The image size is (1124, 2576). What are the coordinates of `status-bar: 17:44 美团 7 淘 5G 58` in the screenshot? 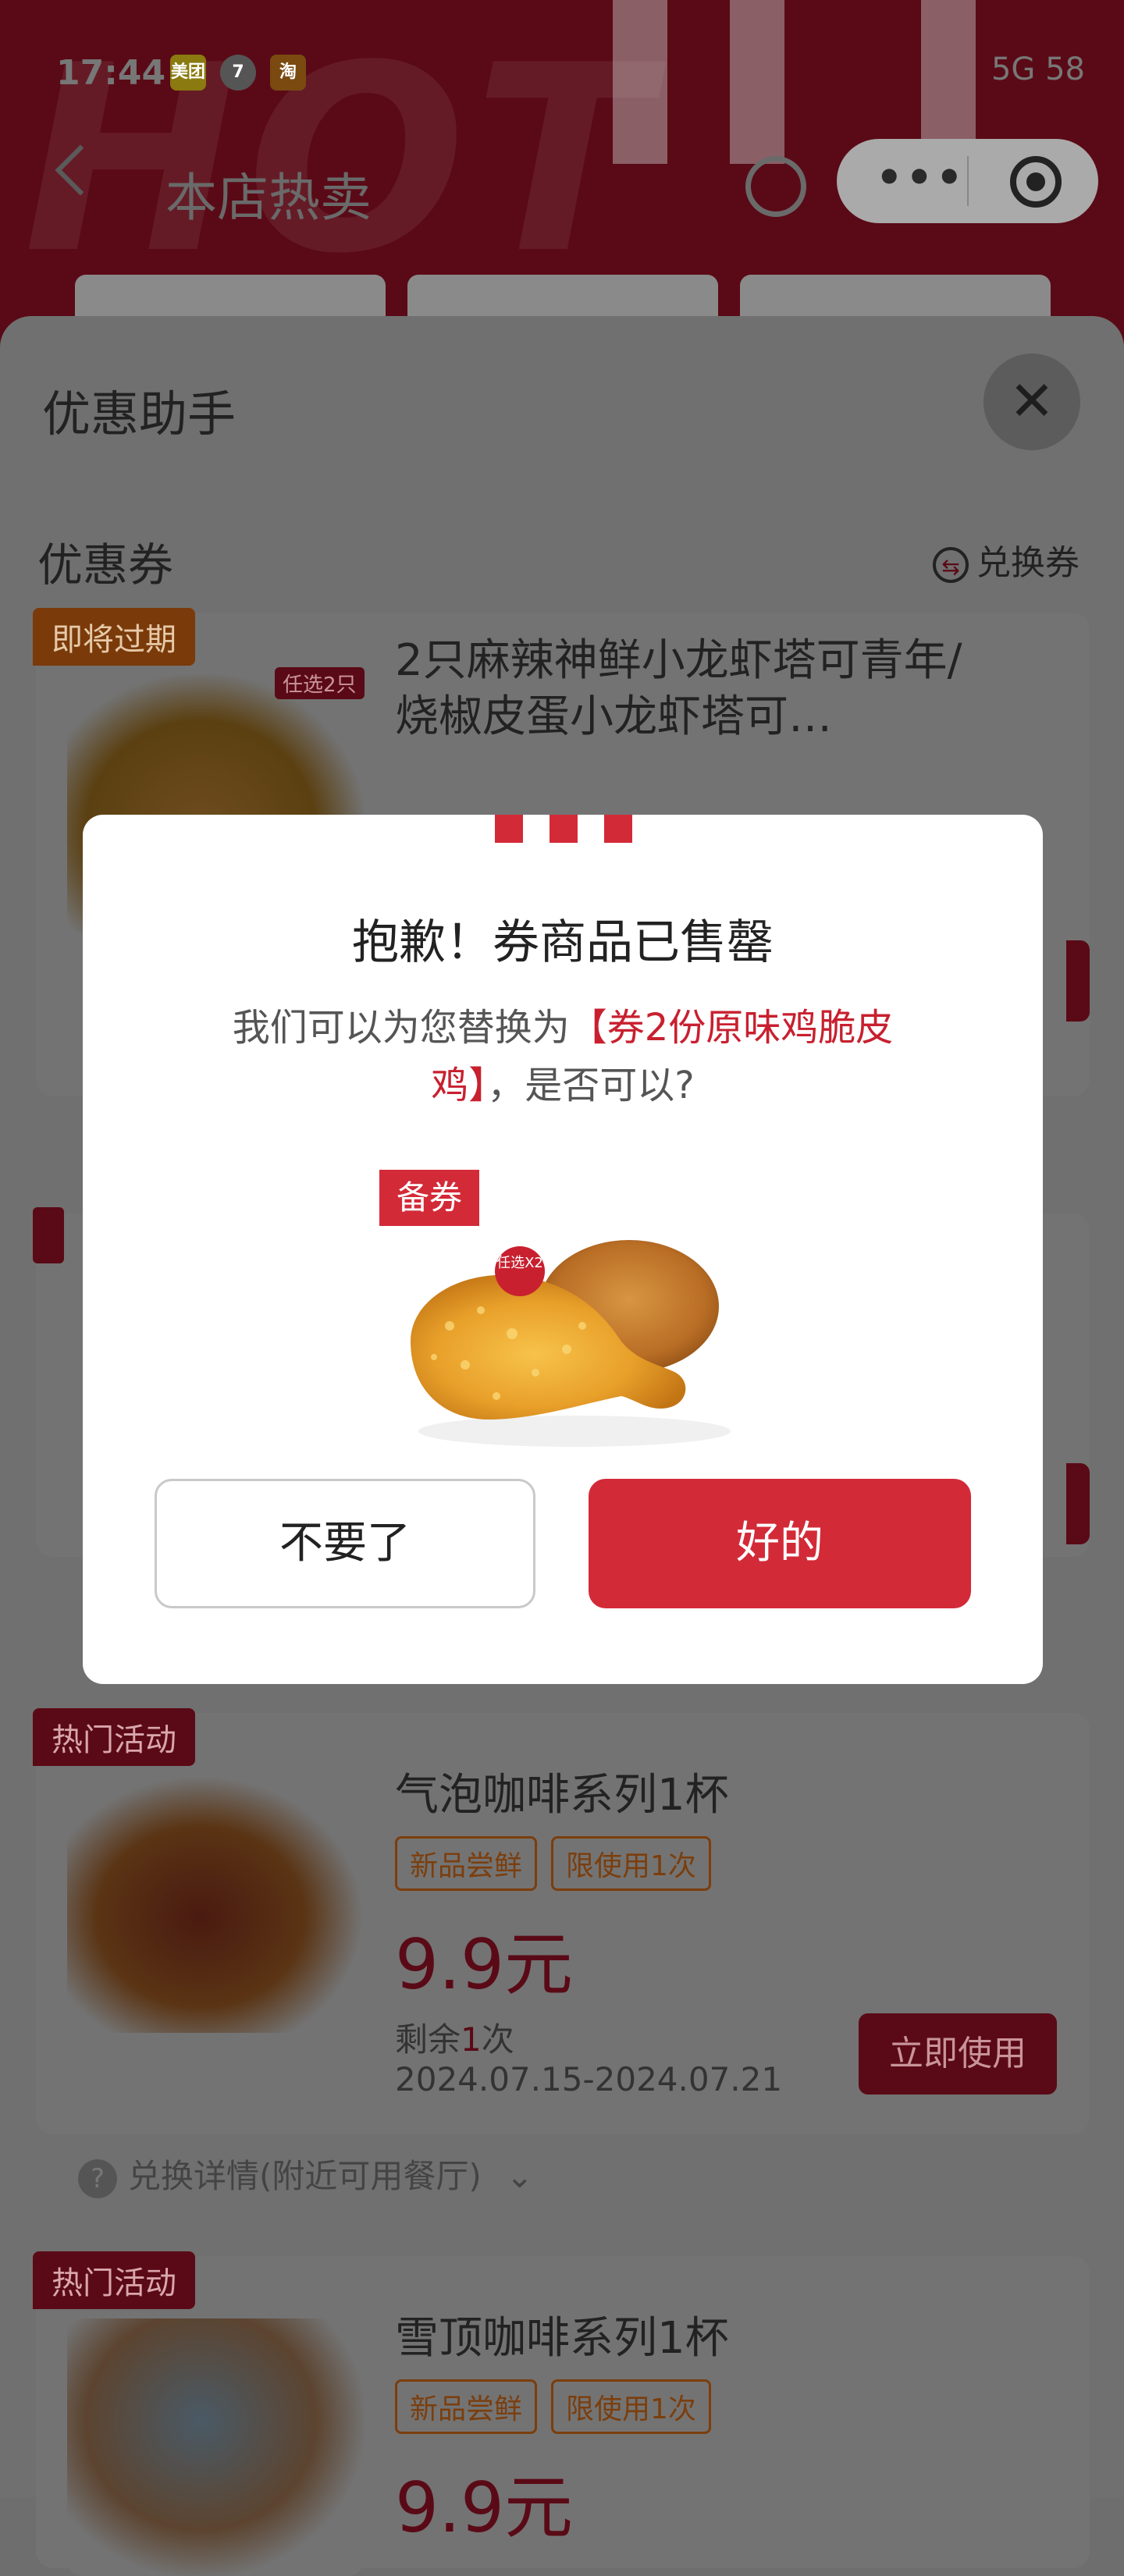 It's located at (562, 70).